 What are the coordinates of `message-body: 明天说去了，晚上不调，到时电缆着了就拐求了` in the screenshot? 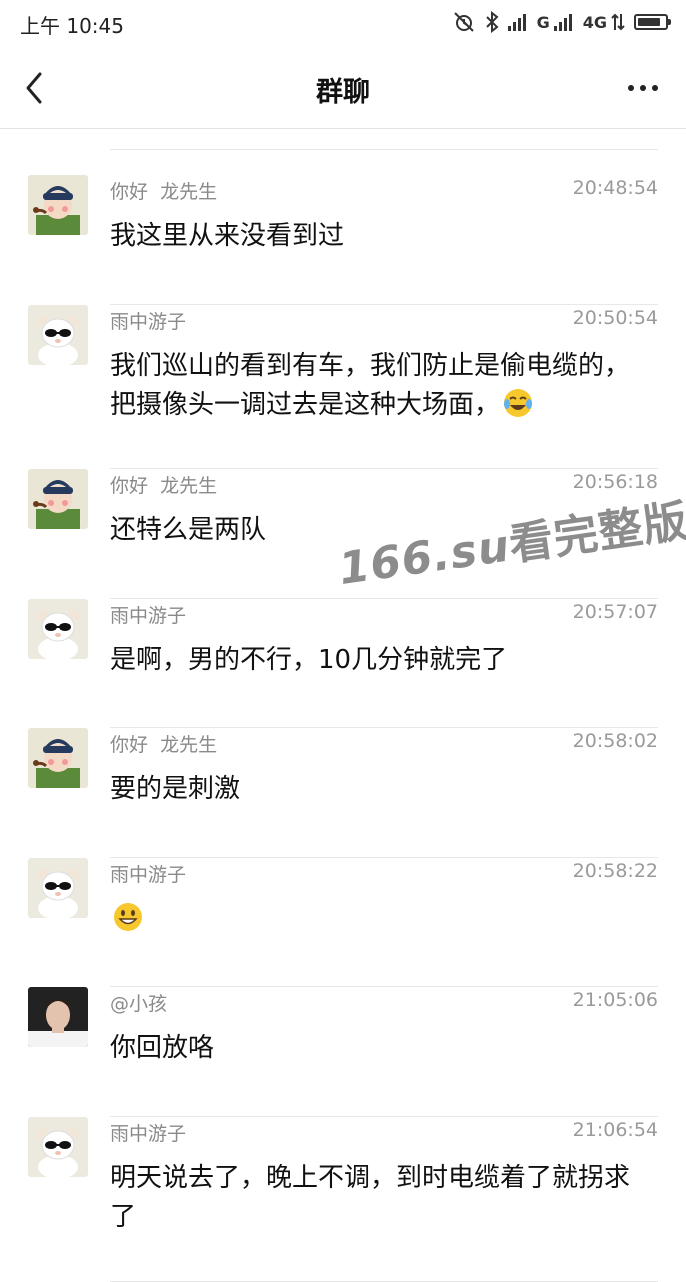 It's located at (380, 1198).